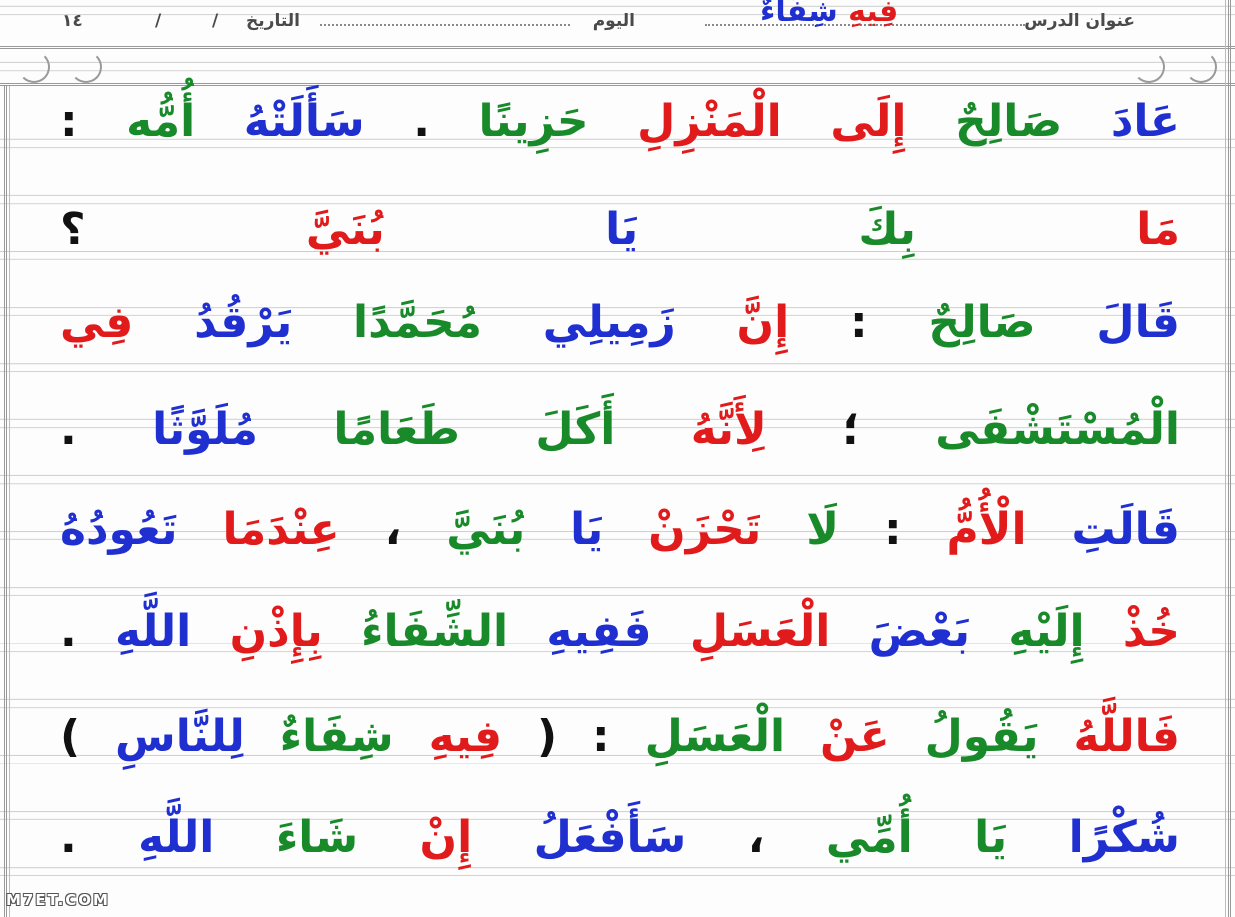 The width and height of the screenshot is (1235, 917). What do you see at coordinates (855, 736) in the screenshot?
I see `word: عَنْ` at bounding box center [855, 736].